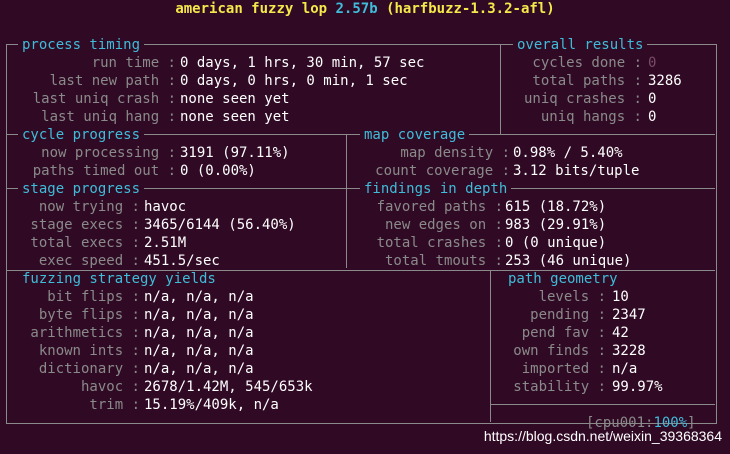 The image size is (730, 454). Describe the element at coordinates (302, 63) in the screenshot. I see `pt-value-0: 0 days, 1 hrs, 30 min, 57 sec` at that location.